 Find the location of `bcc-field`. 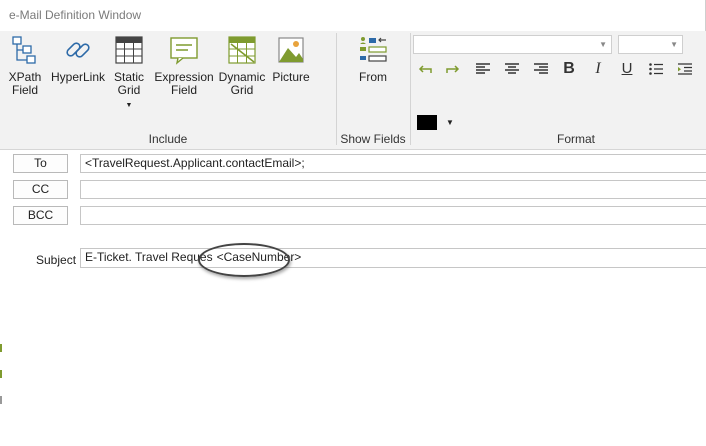

bcc-field is located at coordinates (393, 215).